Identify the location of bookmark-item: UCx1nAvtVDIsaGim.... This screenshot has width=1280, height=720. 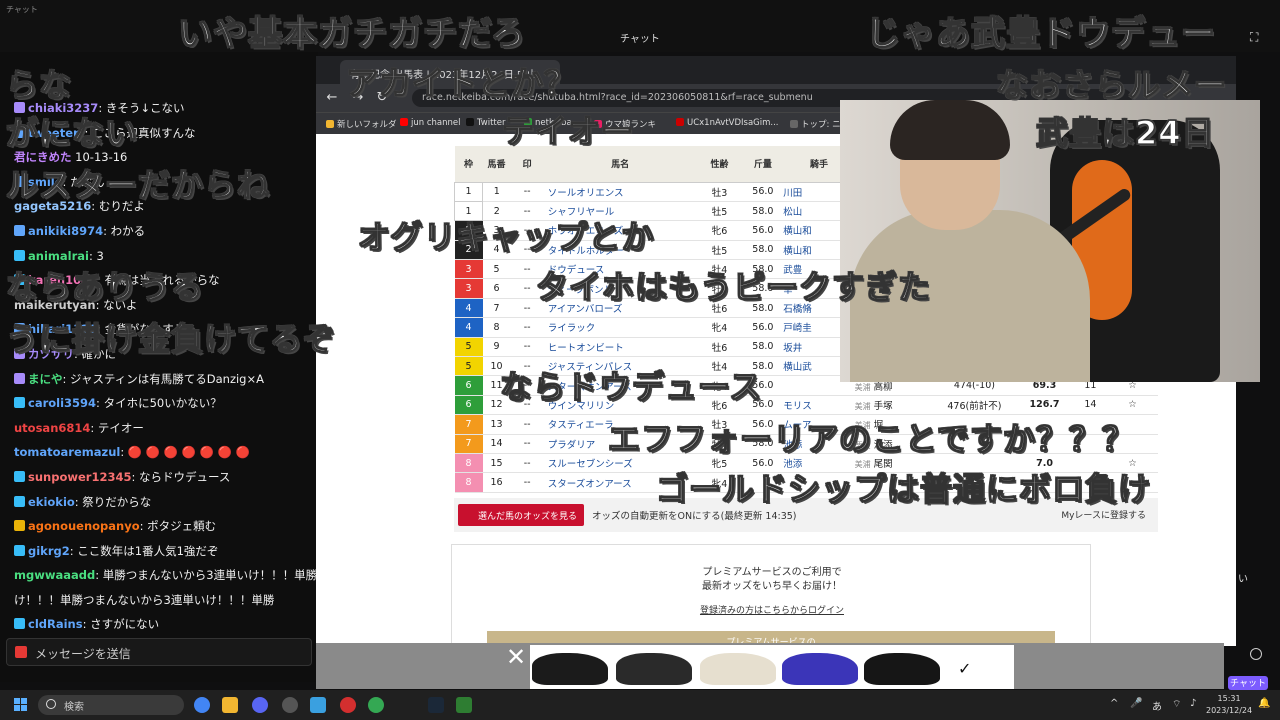
(727, 123).